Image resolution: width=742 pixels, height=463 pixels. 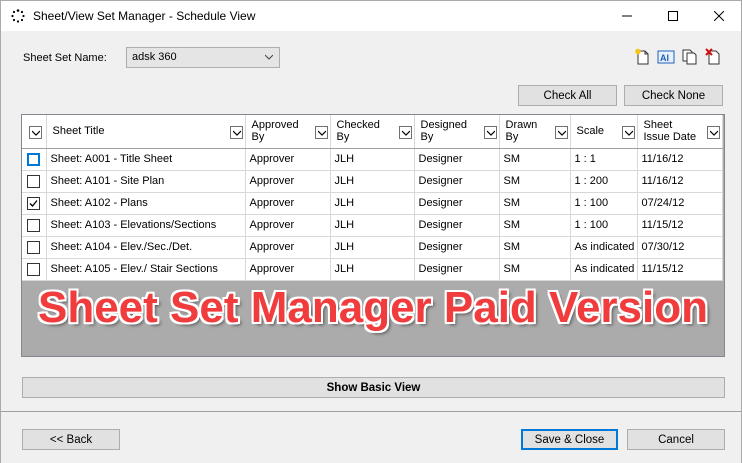 What do you see at coordinates (146, 159) in the screenshot?
I see `cell-title: Sheet: A001 - Title Sheet` at bounding box center [146, 159].